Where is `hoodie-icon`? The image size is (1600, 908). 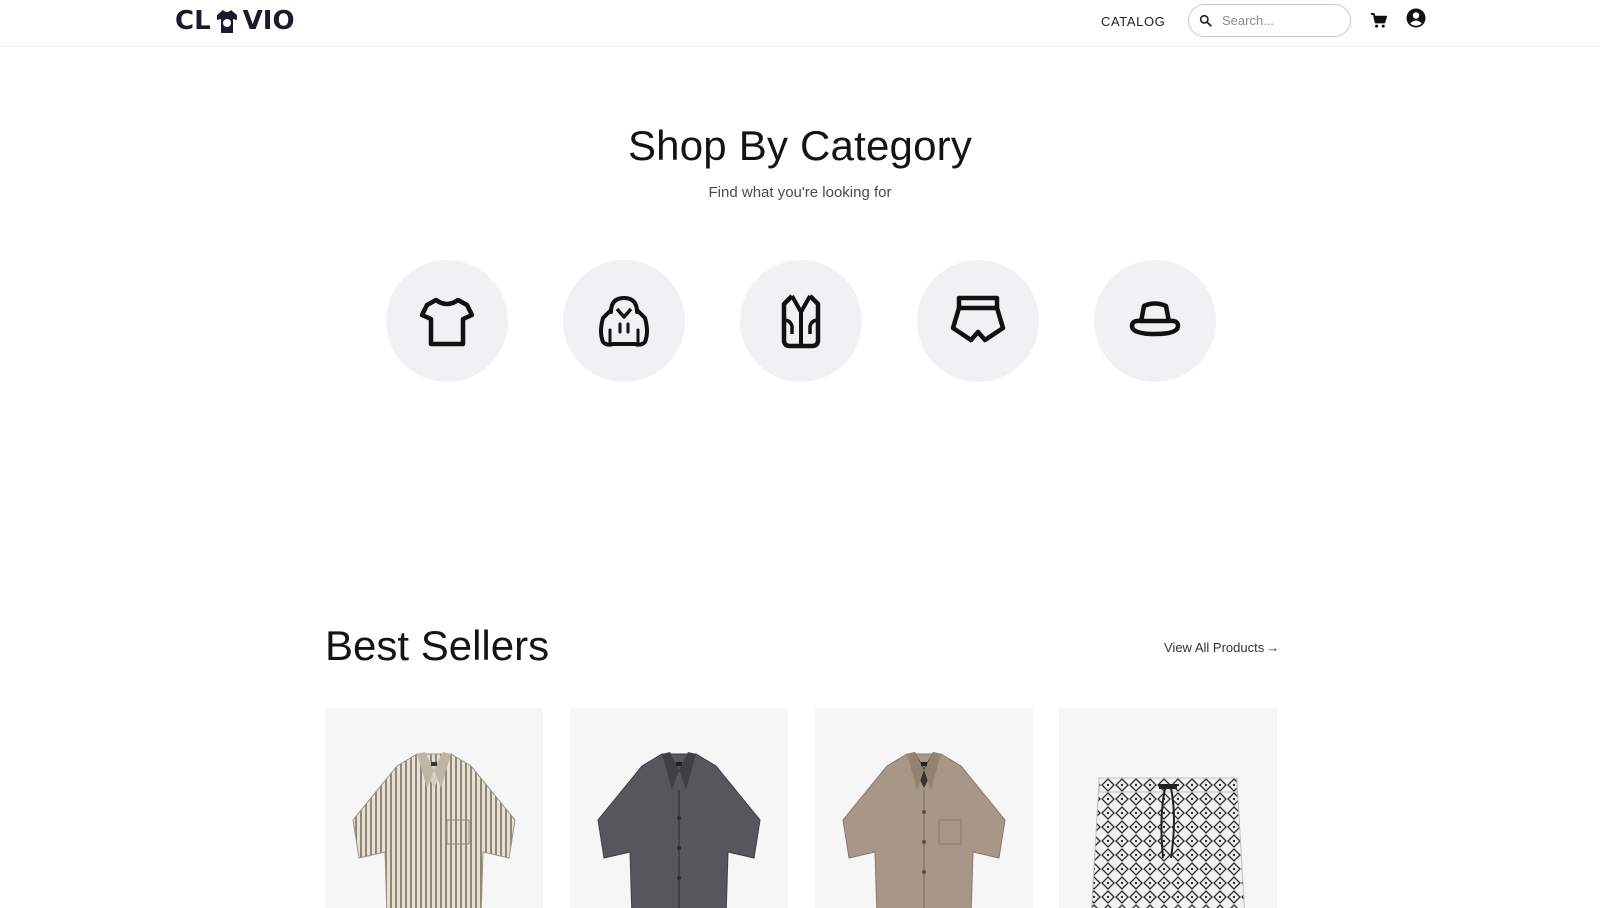 hoodie-icon is located at coordinates (624, 321).